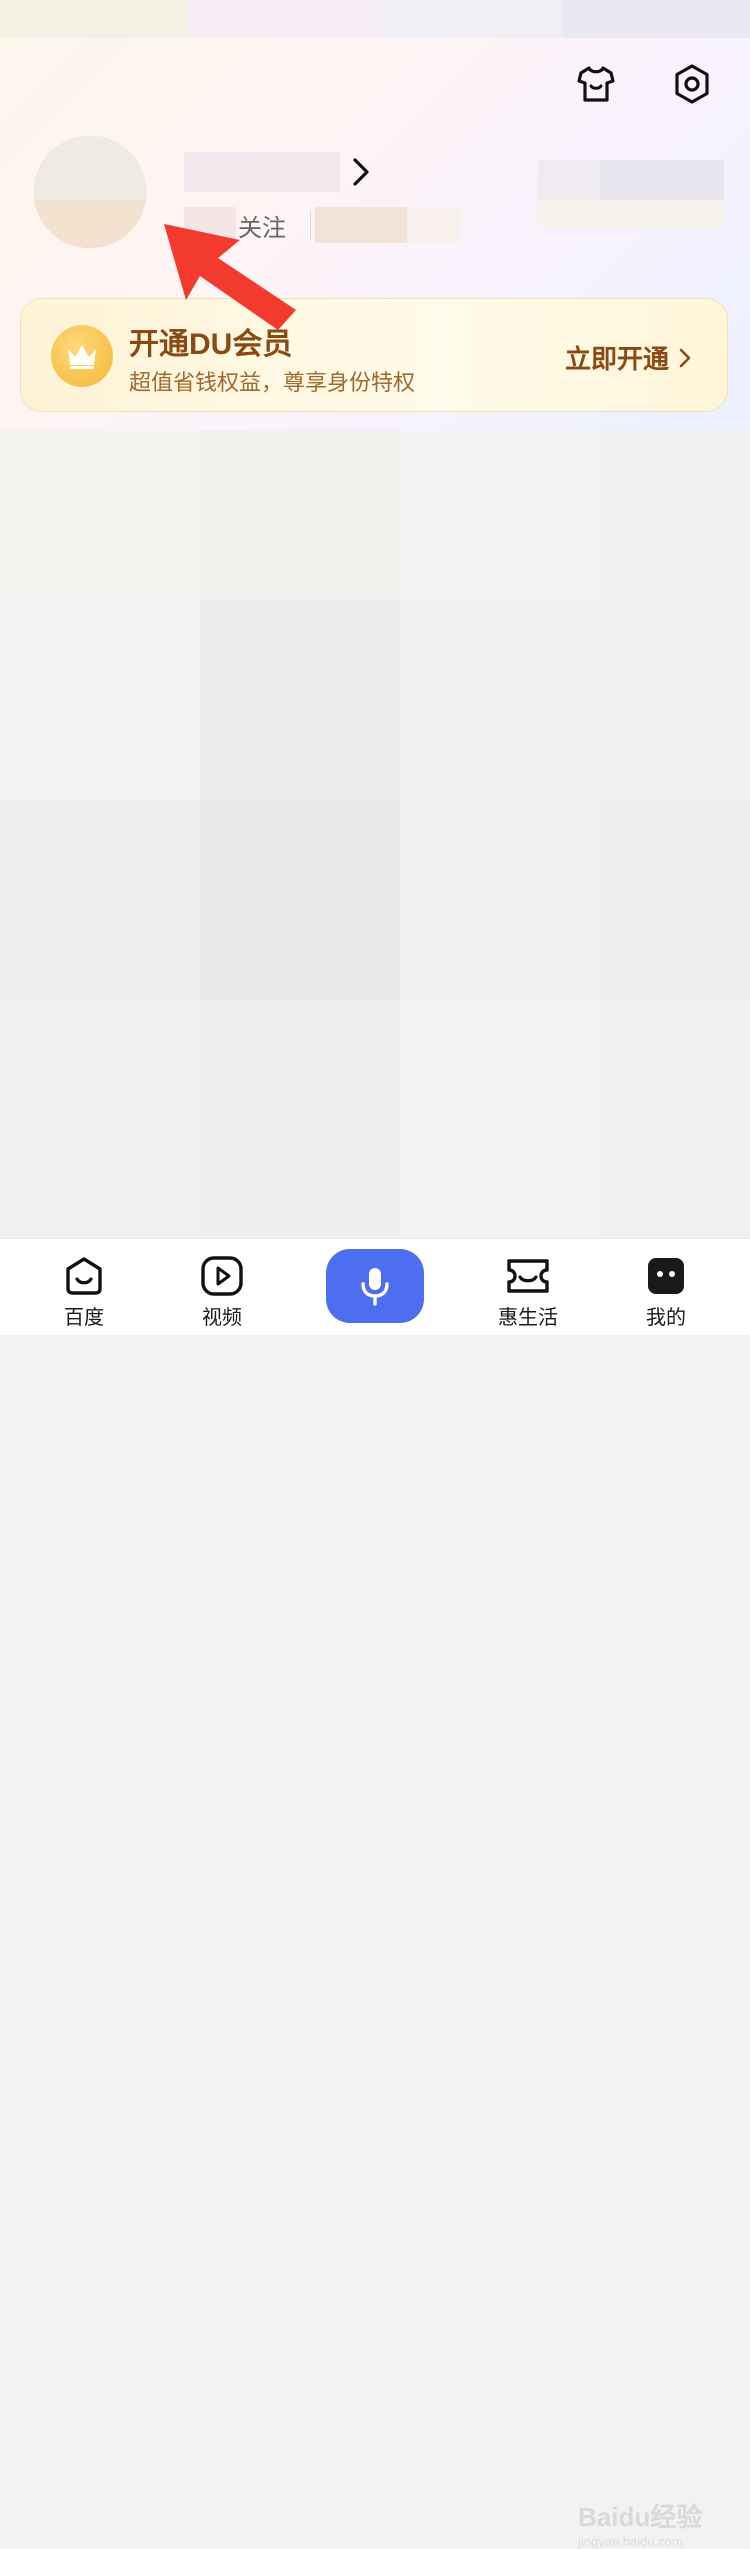 Image resolution: width=750 pixels, height=2549 pixels. Describe the element at coordinates (631, 194) in the screenshot. I see `right-info-blurred` at that location.